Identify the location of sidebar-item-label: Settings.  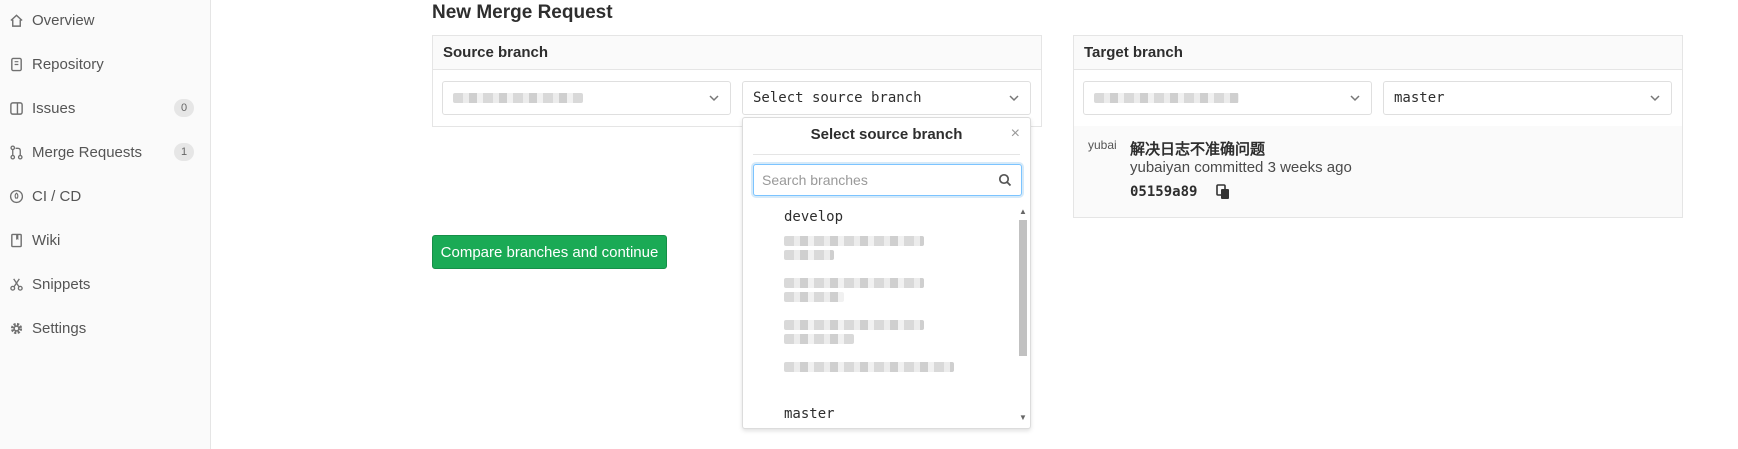
(59, 328).